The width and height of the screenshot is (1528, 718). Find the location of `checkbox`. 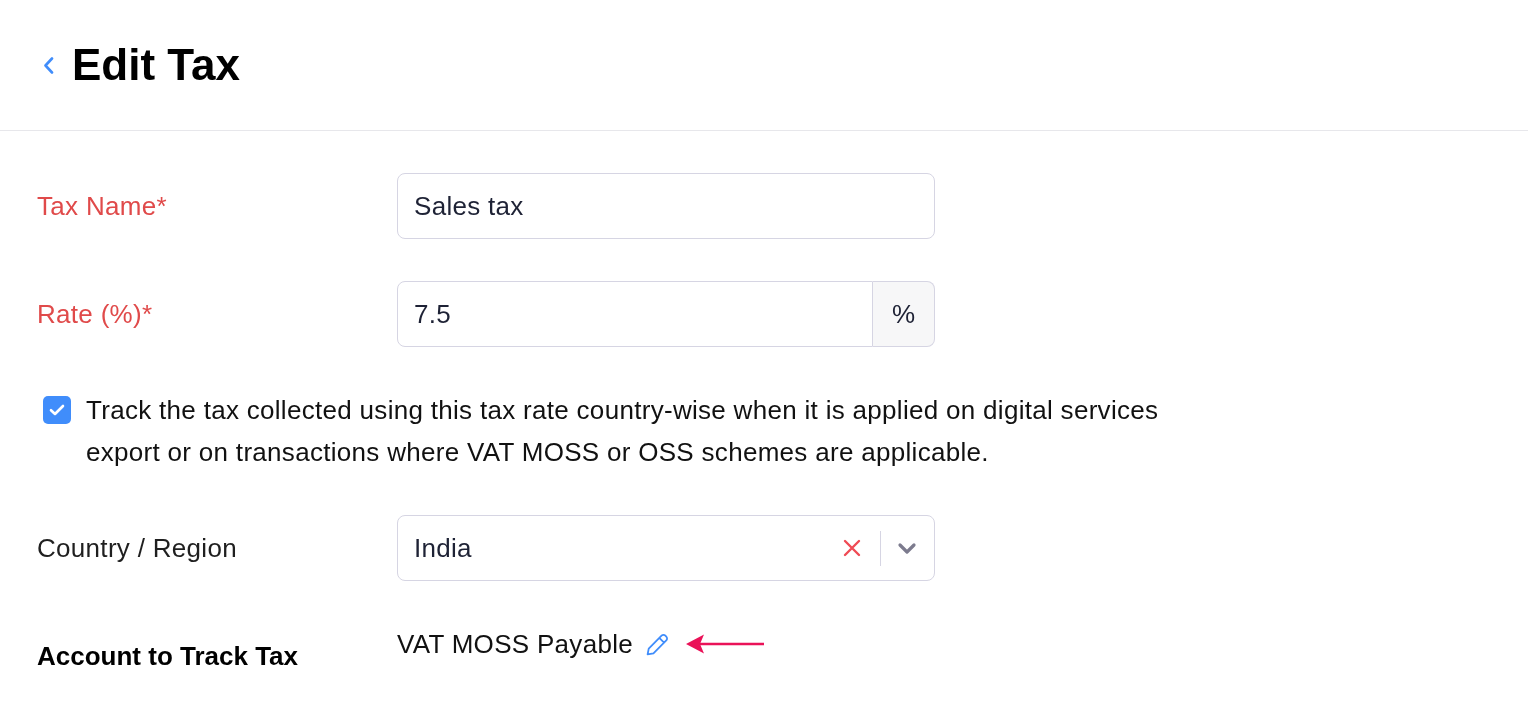

checkbox is located at coordinates (57, 410).